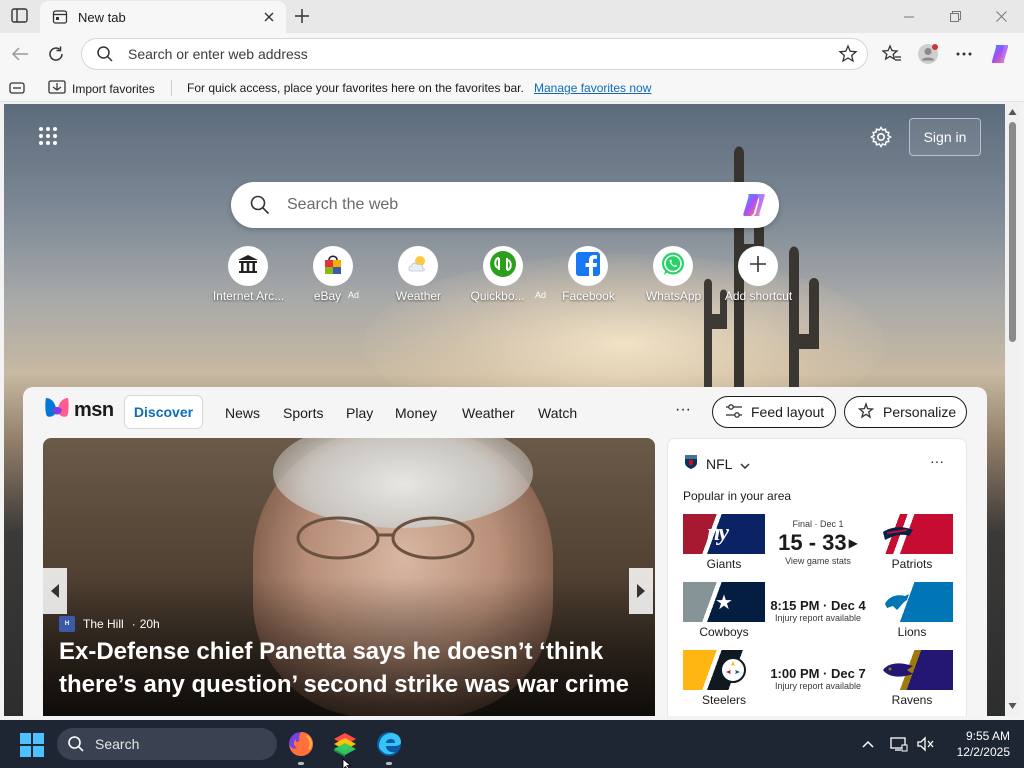 This screenshot has width=1024, height=768. What do you see at coordinates (673, 266) in the screenshot?
I see `whatsapp-icon` at bounding box center [673, 266].